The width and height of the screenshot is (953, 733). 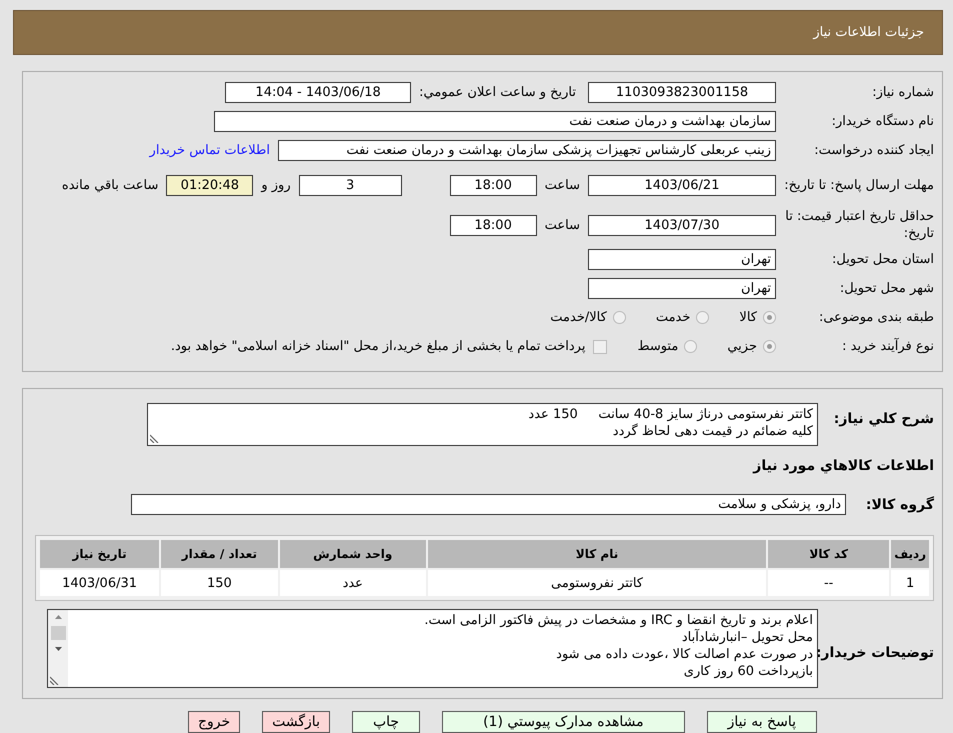 What do you see at coordinates (563, 722) in the screenshot?
I see `action-button: مشاهده مدارک پیوستي (1)` at bounding box center [563, 722].